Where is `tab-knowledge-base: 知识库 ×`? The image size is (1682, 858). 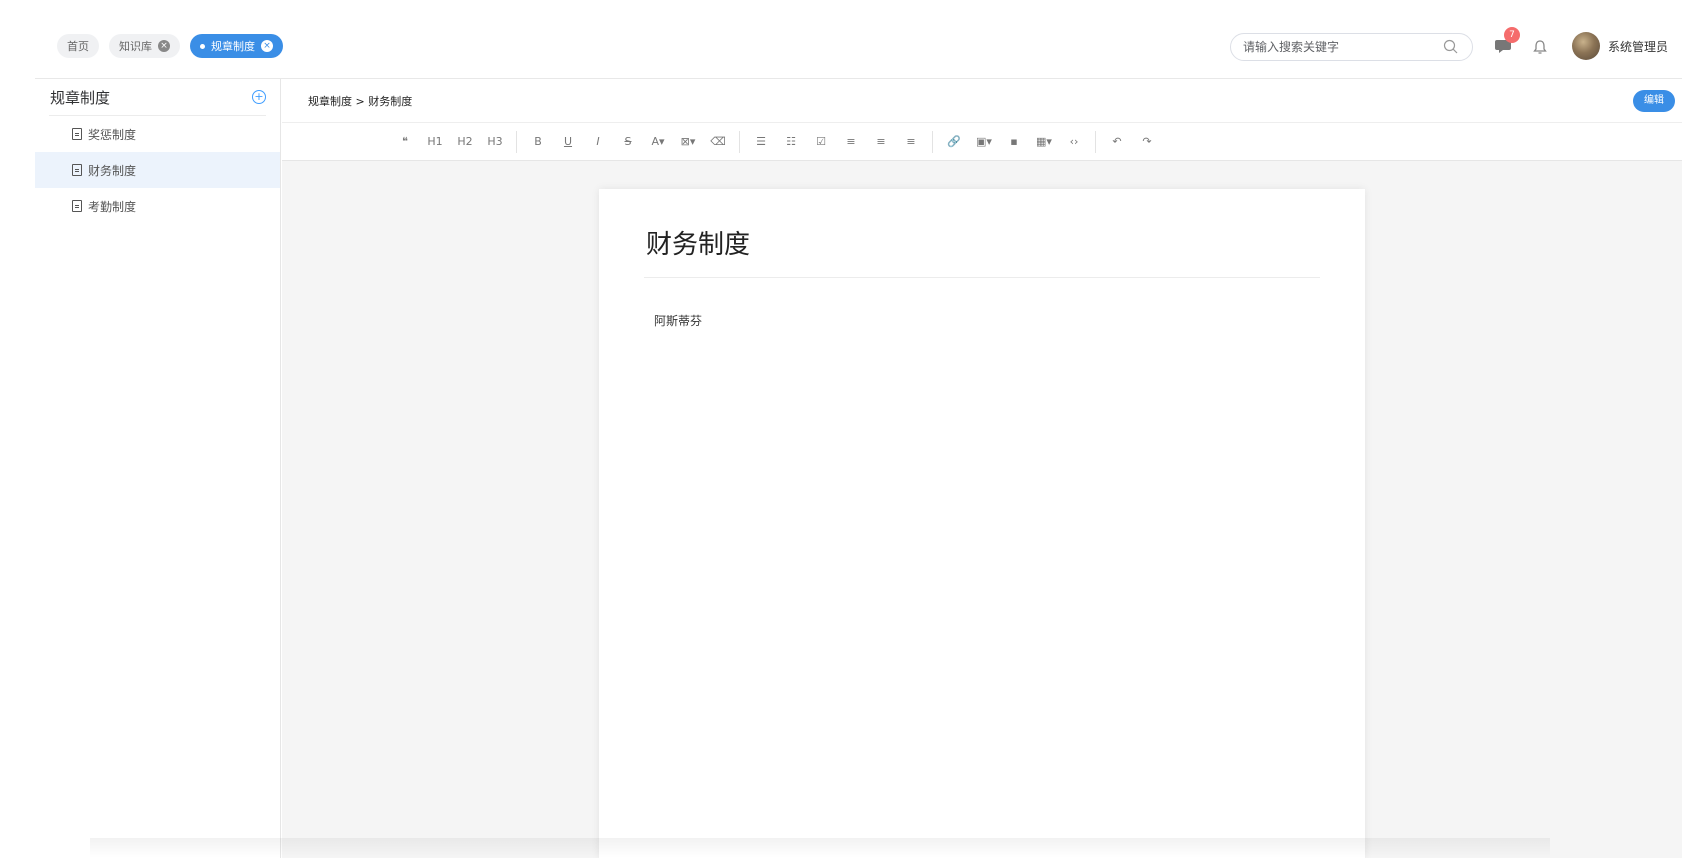
tab-knowledge-base: 知识库 × is located at coordinates (144, 46).